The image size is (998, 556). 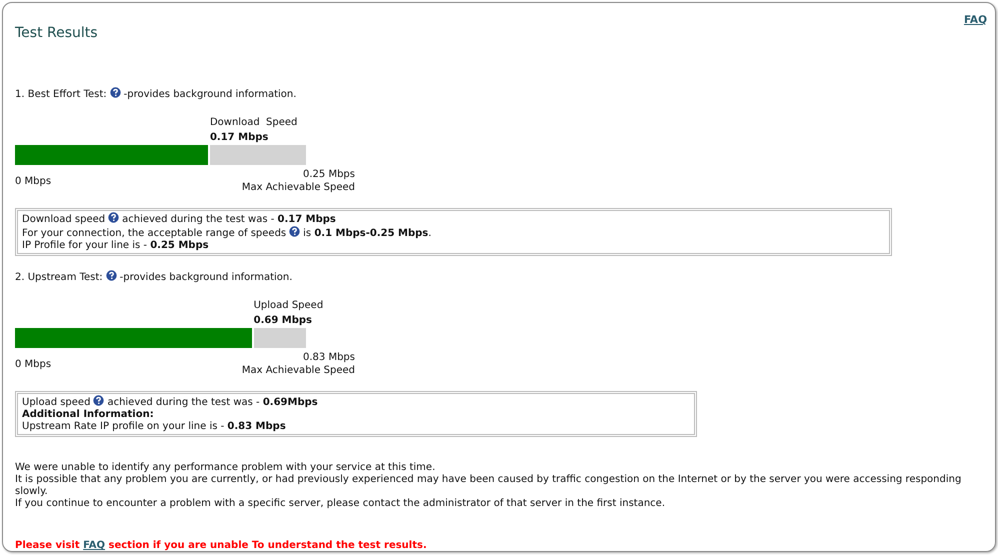 What do you see at coordinates (64, 219) in the screenshot?
I see `info-text: Download speed` at bounding box center [64, 219].